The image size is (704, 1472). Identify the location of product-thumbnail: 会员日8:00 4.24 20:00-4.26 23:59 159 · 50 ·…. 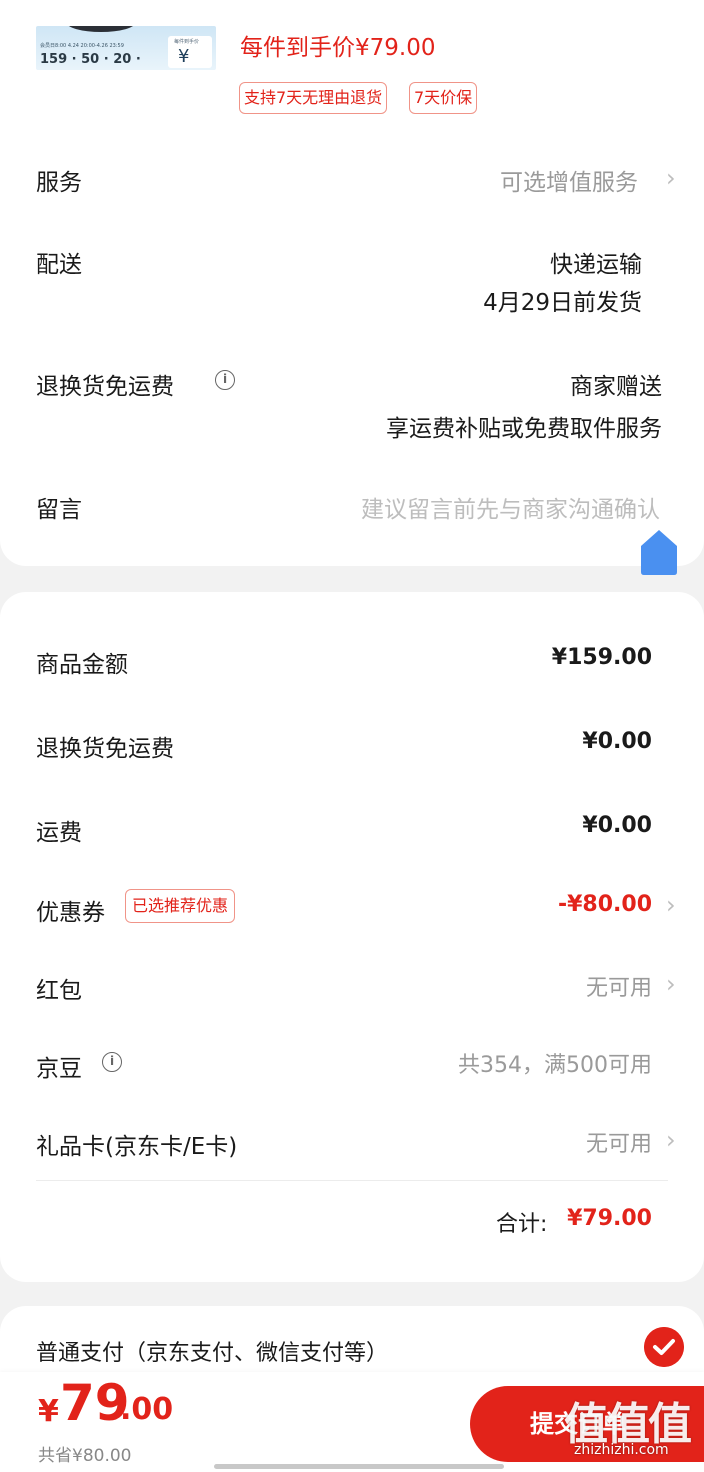
(126, 48).